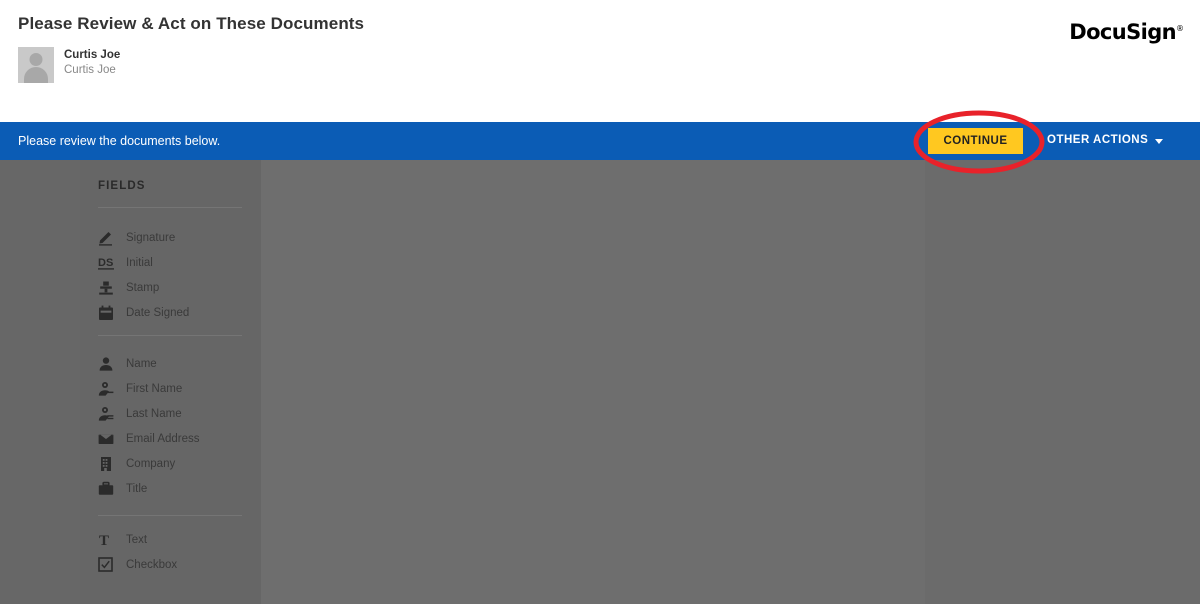 This screenshot has height=604, width=1200. What do you see at coordinates (108, 389) in the screenshot?
I see `person-first-name-icon` at bounding box center [108, 389].